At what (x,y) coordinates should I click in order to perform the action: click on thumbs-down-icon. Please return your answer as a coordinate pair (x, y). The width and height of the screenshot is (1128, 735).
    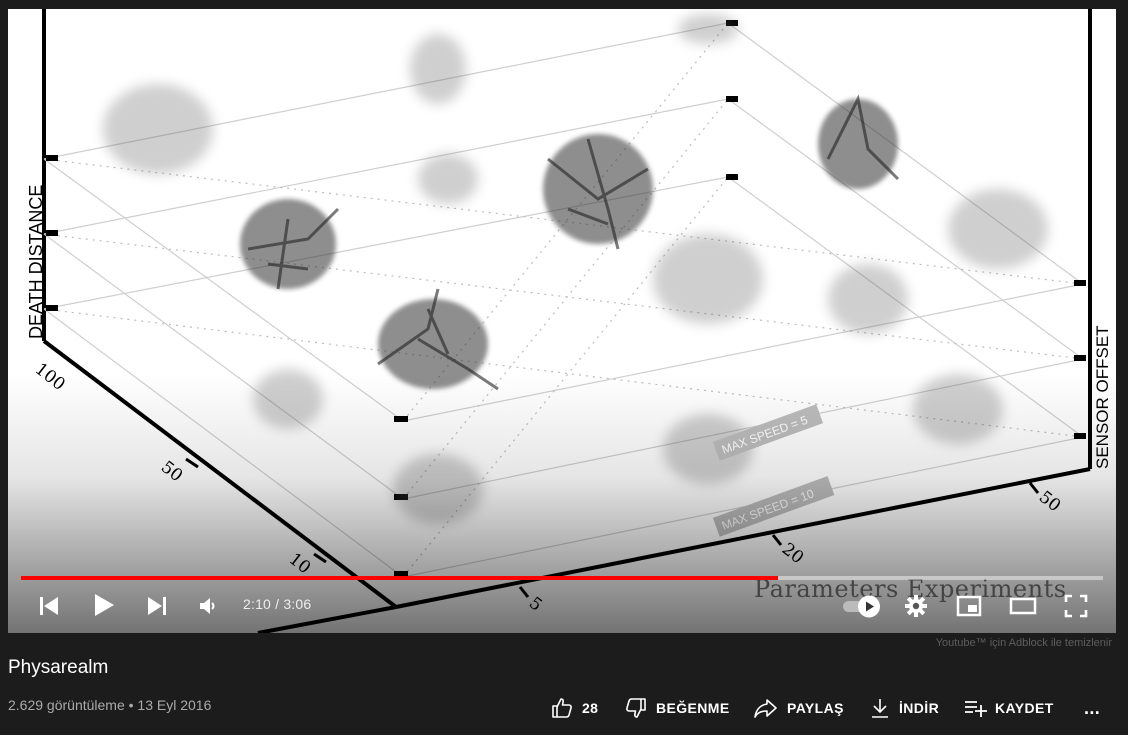
    Looking at the image, I should click on (636, 708).